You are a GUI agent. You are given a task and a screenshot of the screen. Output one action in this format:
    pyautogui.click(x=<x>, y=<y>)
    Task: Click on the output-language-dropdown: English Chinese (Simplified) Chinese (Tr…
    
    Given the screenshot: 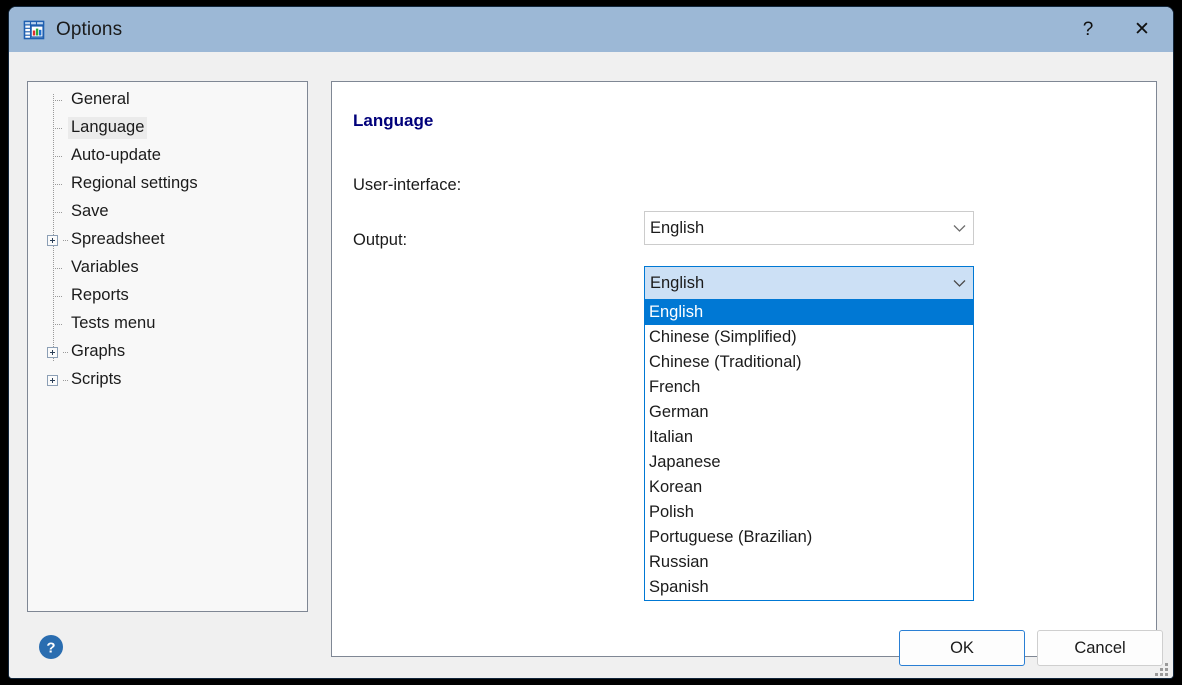 What is the action you would take?
    pyautogui.click(x=809, y=450)
    